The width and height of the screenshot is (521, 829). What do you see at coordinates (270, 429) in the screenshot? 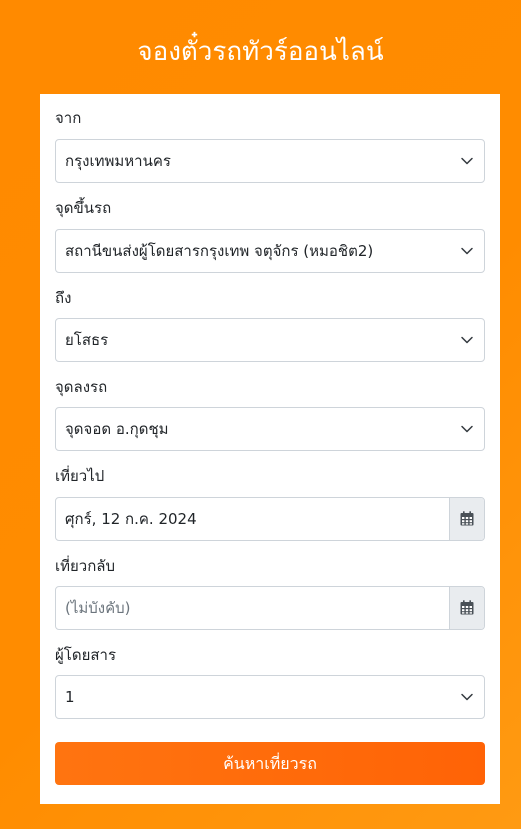
I see `dropoff-point-select: จุดจอด อ.กุดชุม` at bounding box center [270, 429].